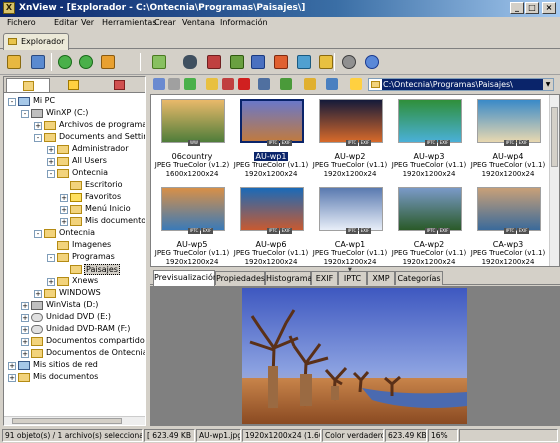 The width and height of the screenshot is (560, 443). What do you see at coordinates (350, 244) in the screenshot?
I see `thumbnail-name-row: CA-wp1` at bounding box center [350, 244].